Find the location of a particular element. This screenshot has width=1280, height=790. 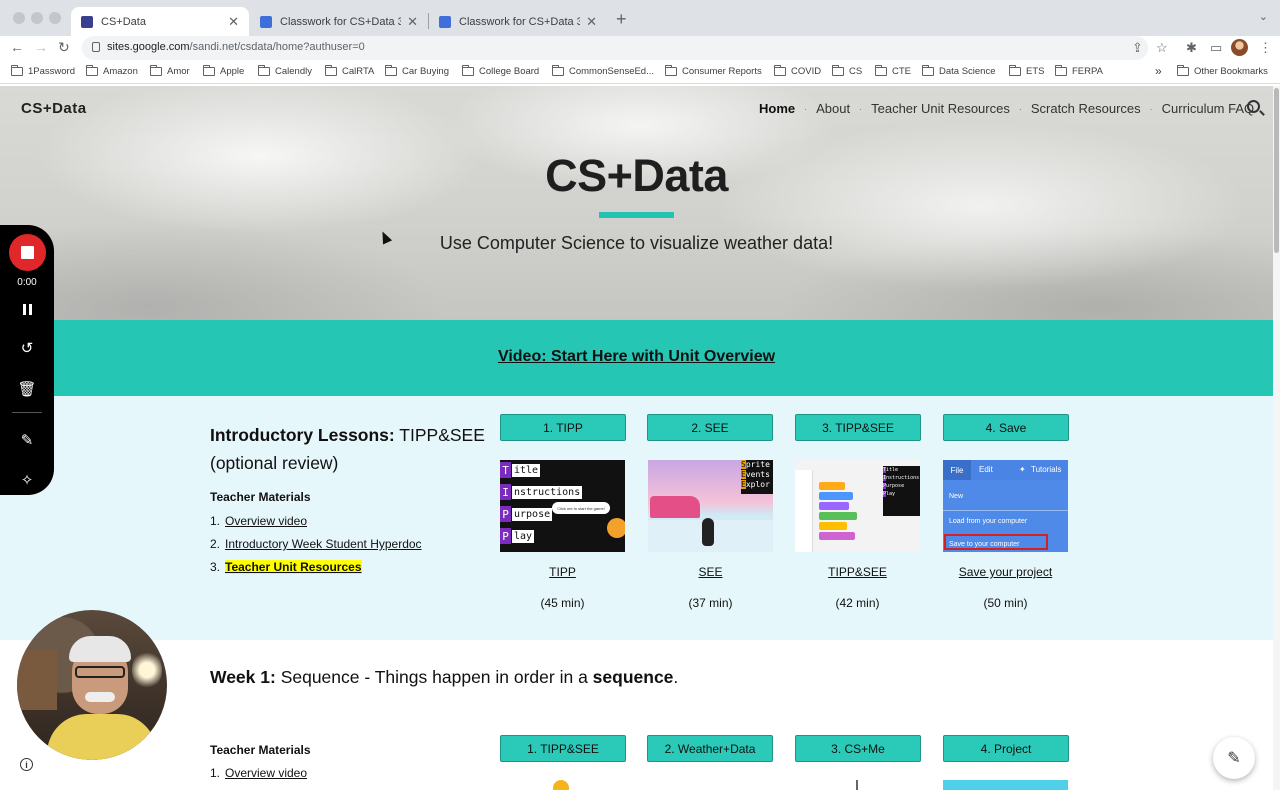

bookmark-item: College Board is located at coordinates (500, 71).